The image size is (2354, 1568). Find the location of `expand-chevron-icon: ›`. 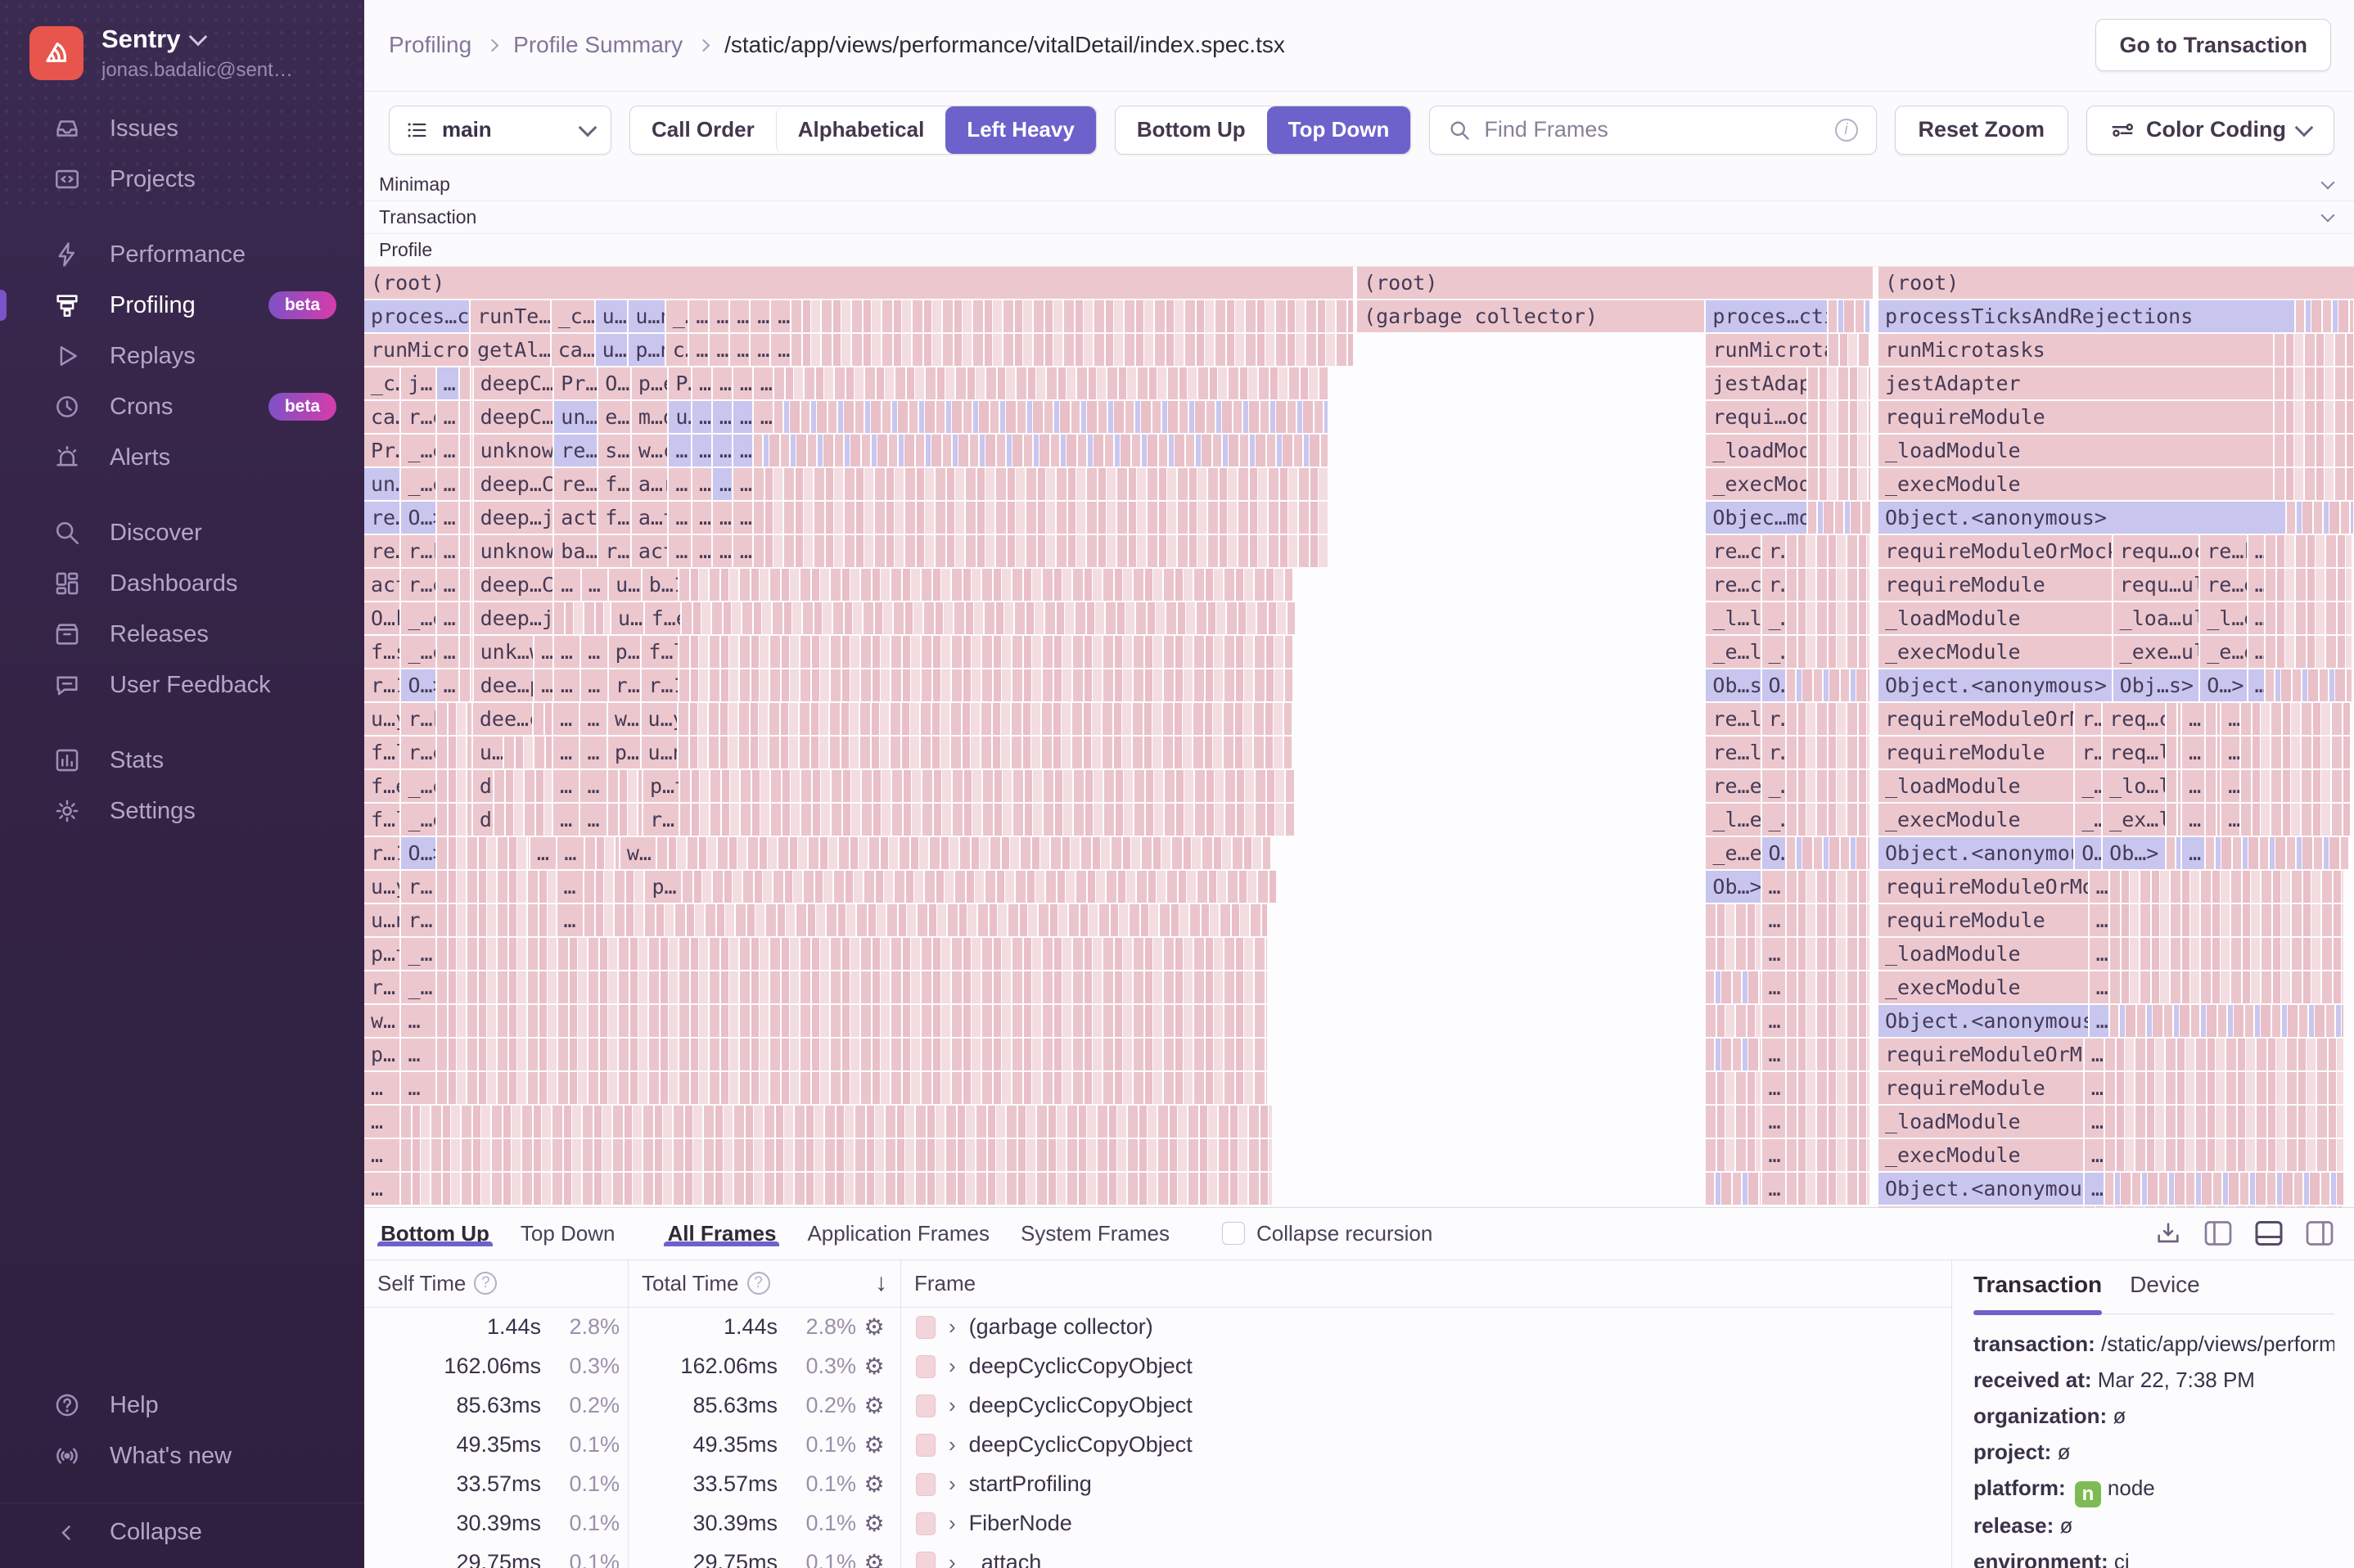

expand-chevron-icon: › is located at coordinates (952, 1405).